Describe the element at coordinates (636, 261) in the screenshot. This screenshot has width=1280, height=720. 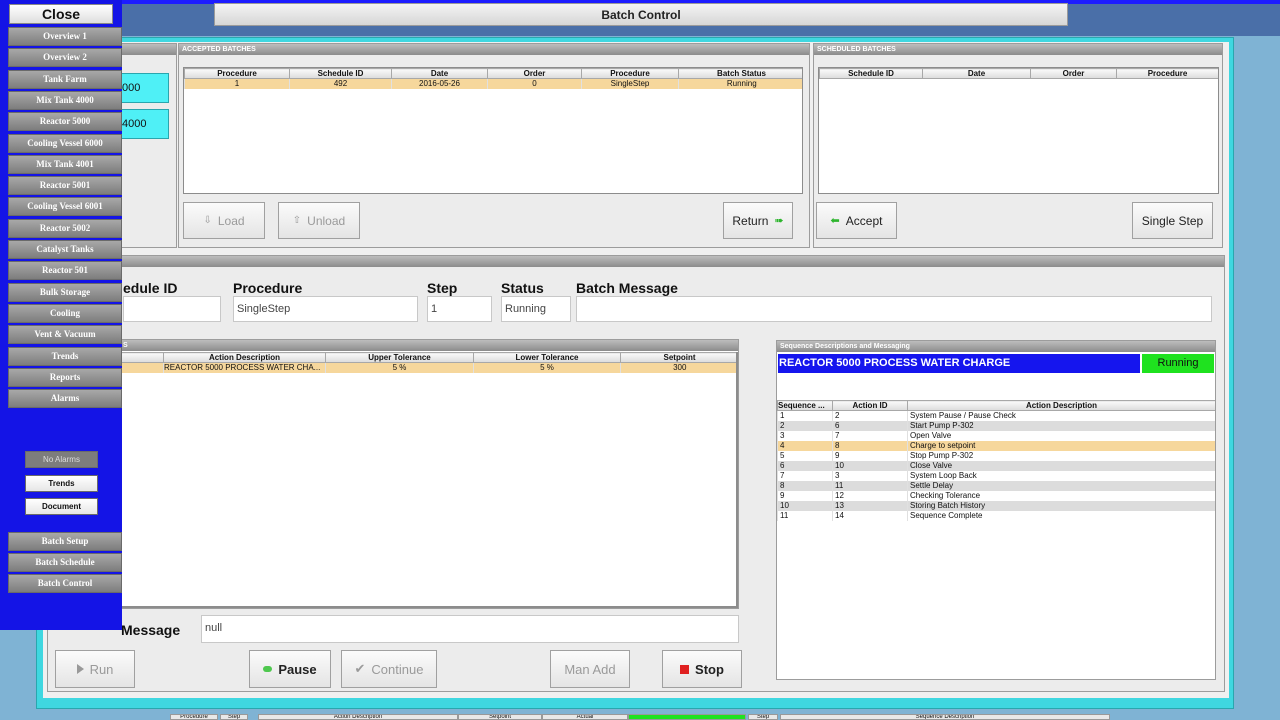
I see `batch-detail-header` at that location.